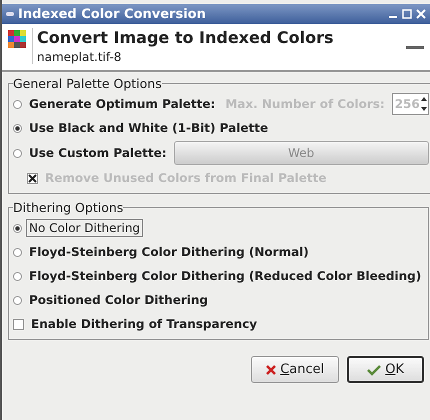 The width and height of the screenshot is (430, 420). Describe the element at coordinates (415, 47) in the screenshot. I see `dash-icon` at that location.